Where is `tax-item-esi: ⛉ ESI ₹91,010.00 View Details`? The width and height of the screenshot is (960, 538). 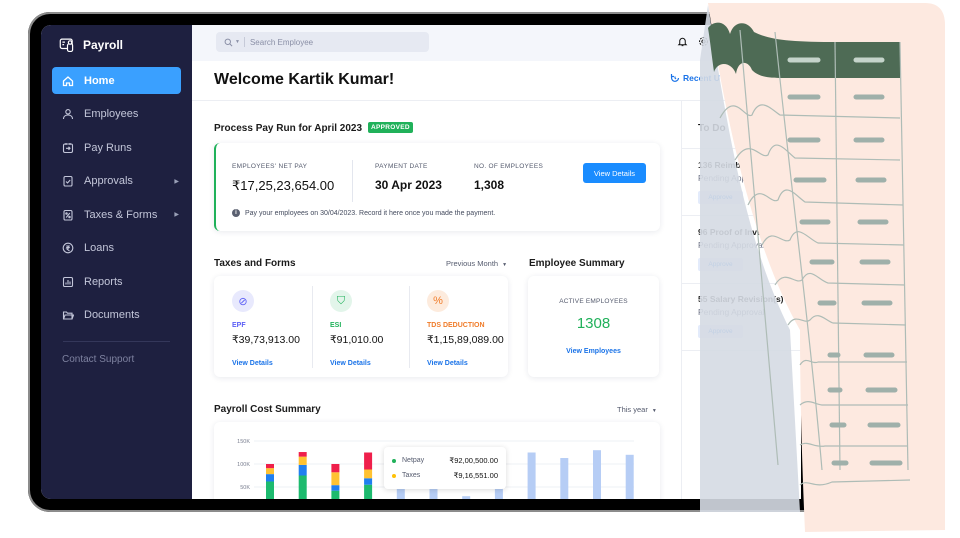 tax-item-esi: ⛉ ESI ₹91,010.00 View Details is located at coordinates (356, 328).